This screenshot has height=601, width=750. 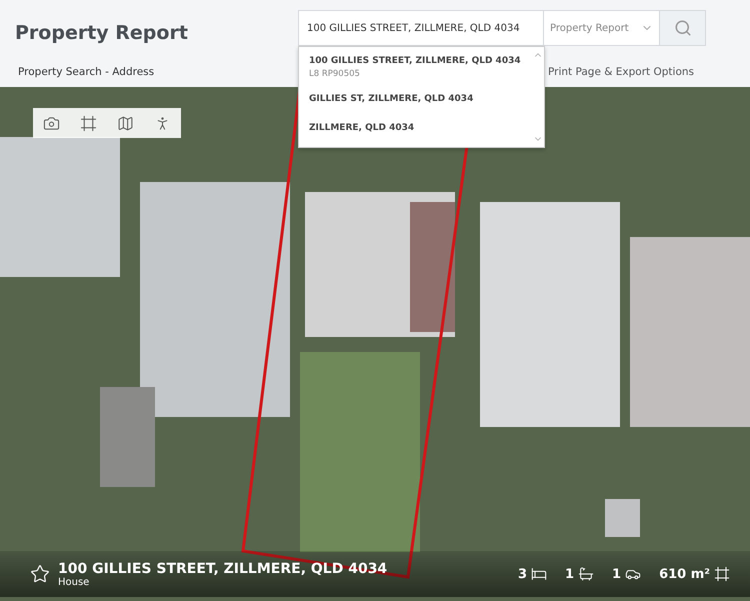 I want to click on suggestion-item: ZILLMERE, QLD 4034, so click(x=415, y=128).